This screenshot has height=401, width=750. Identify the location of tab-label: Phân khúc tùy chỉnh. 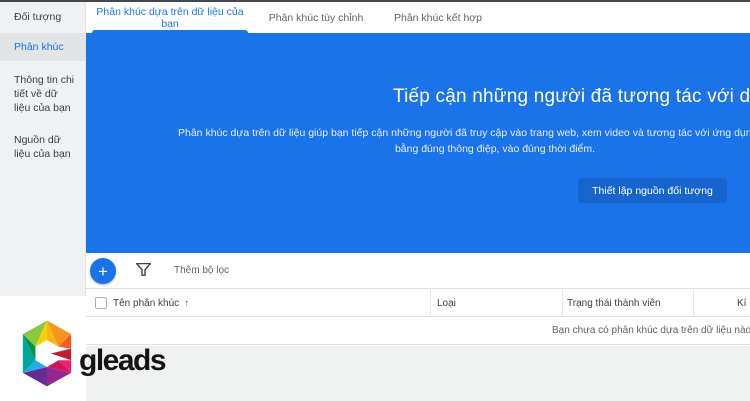
(316, 17).